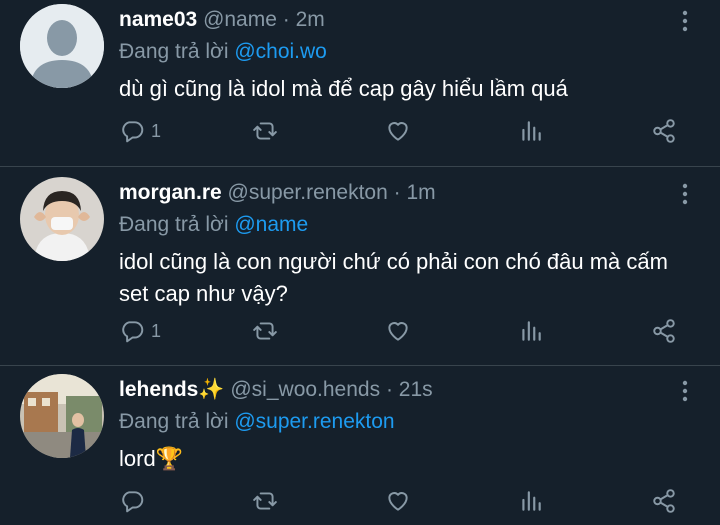  I want to click on replying-to: Đang trả lời @super.renekton, so click(399, 422).